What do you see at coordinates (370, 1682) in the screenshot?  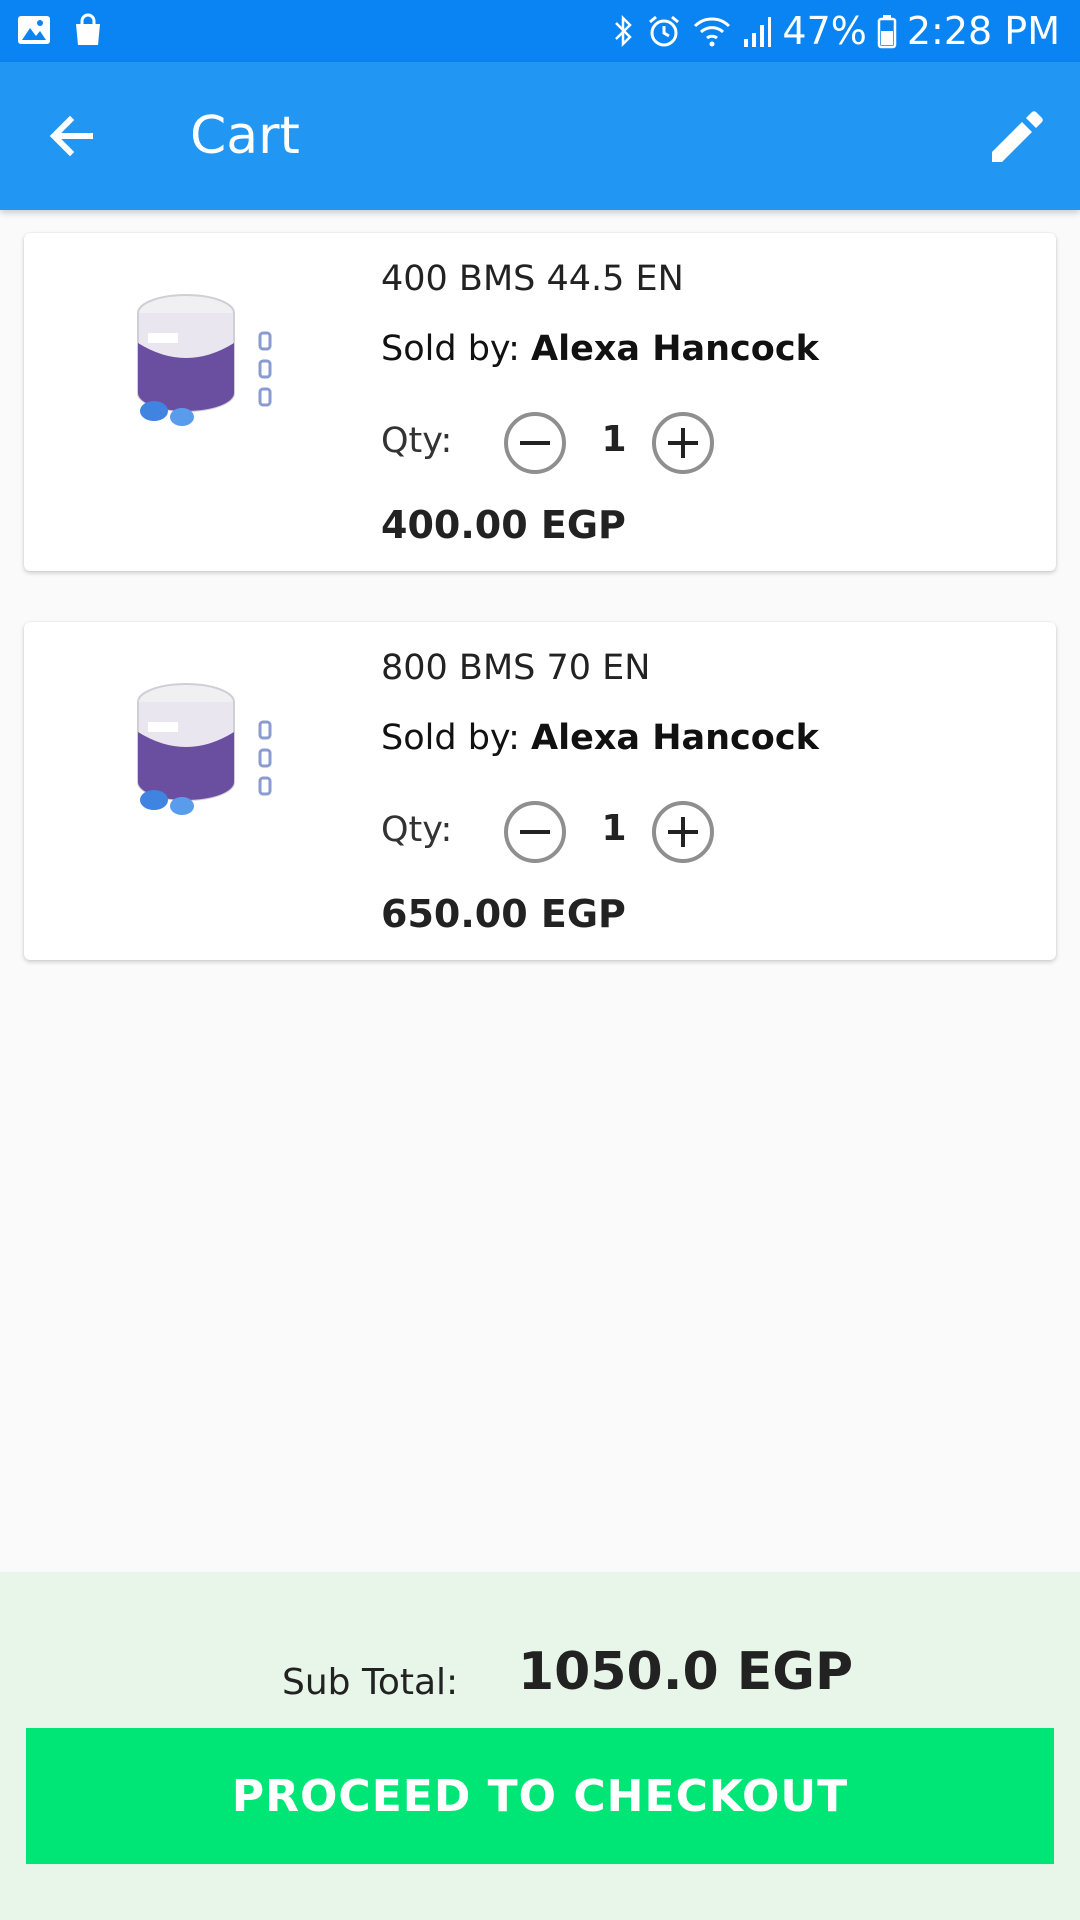 I see `subtotal-label: Sub Total:` at bounding box center [370, 1682].